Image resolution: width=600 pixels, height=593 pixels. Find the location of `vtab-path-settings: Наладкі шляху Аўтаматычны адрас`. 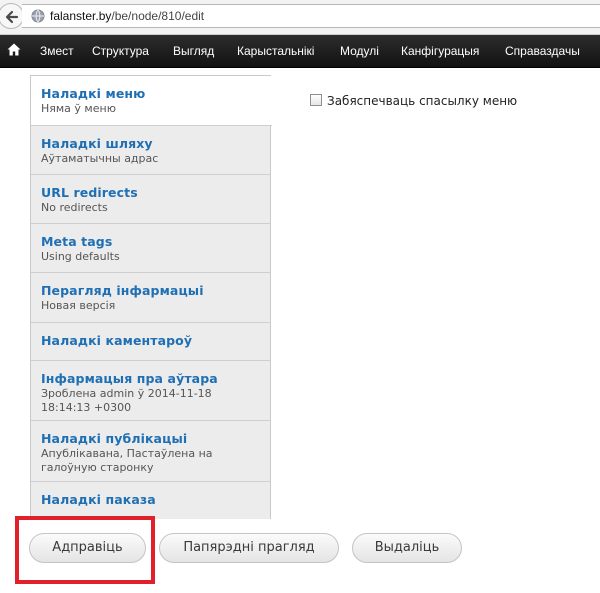

vtab-path-settings: Наладкі шляху Аўтаматычны адрас is located at coordinates (151, 150).